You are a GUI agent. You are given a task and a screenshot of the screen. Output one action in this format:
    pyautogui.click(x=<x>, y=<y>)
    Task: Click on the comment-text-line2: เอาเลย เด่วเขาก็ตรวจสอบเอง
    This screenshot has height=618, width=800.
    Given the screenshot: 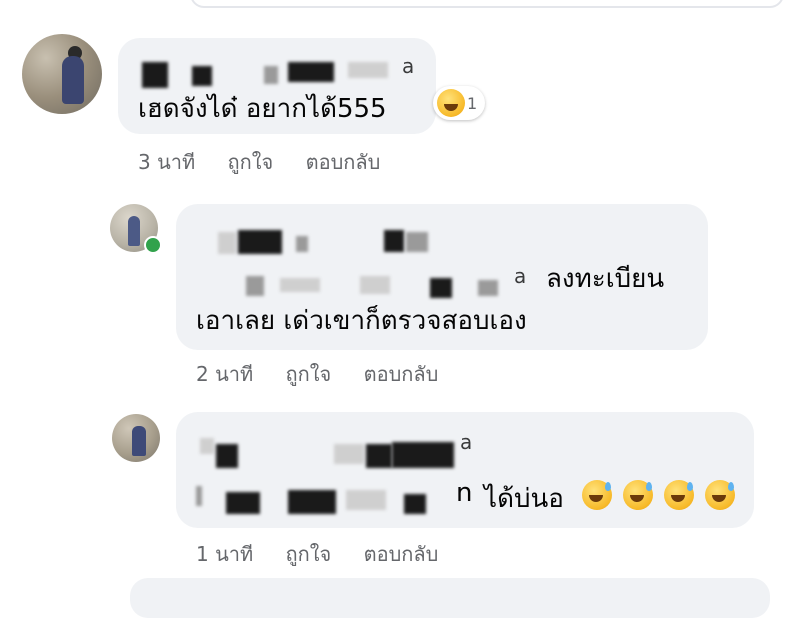 What is the action you would take?
    pyautogui.click(x=361, y=321)
    